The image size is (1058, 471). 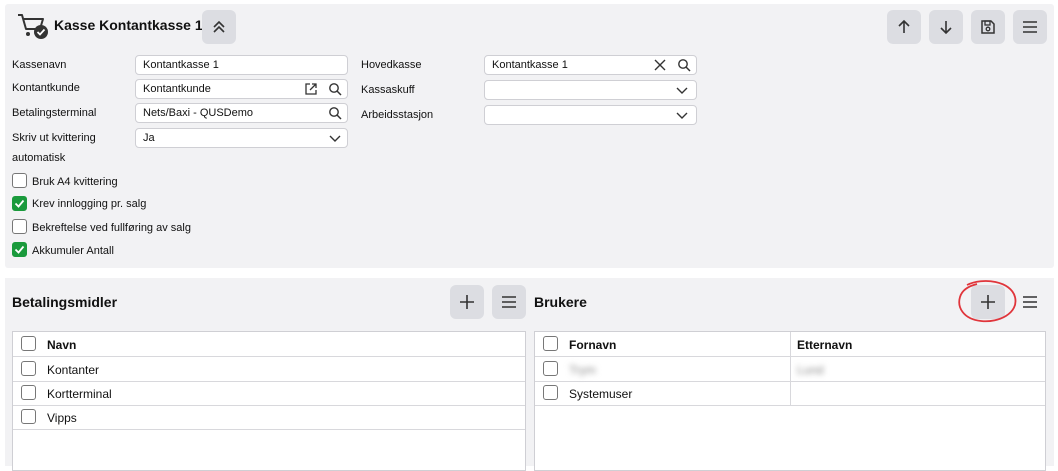 I want to click on double-chevron-up-icon, so click(x=219, y=26).